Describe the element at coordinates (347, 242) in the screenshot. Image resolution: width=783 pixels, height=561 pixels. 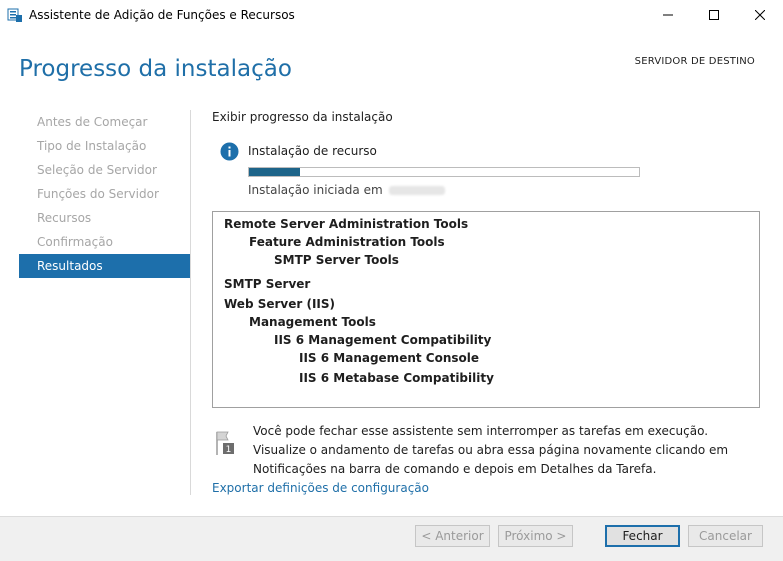
I see `result-item: Feature Administration Tools` at that location.